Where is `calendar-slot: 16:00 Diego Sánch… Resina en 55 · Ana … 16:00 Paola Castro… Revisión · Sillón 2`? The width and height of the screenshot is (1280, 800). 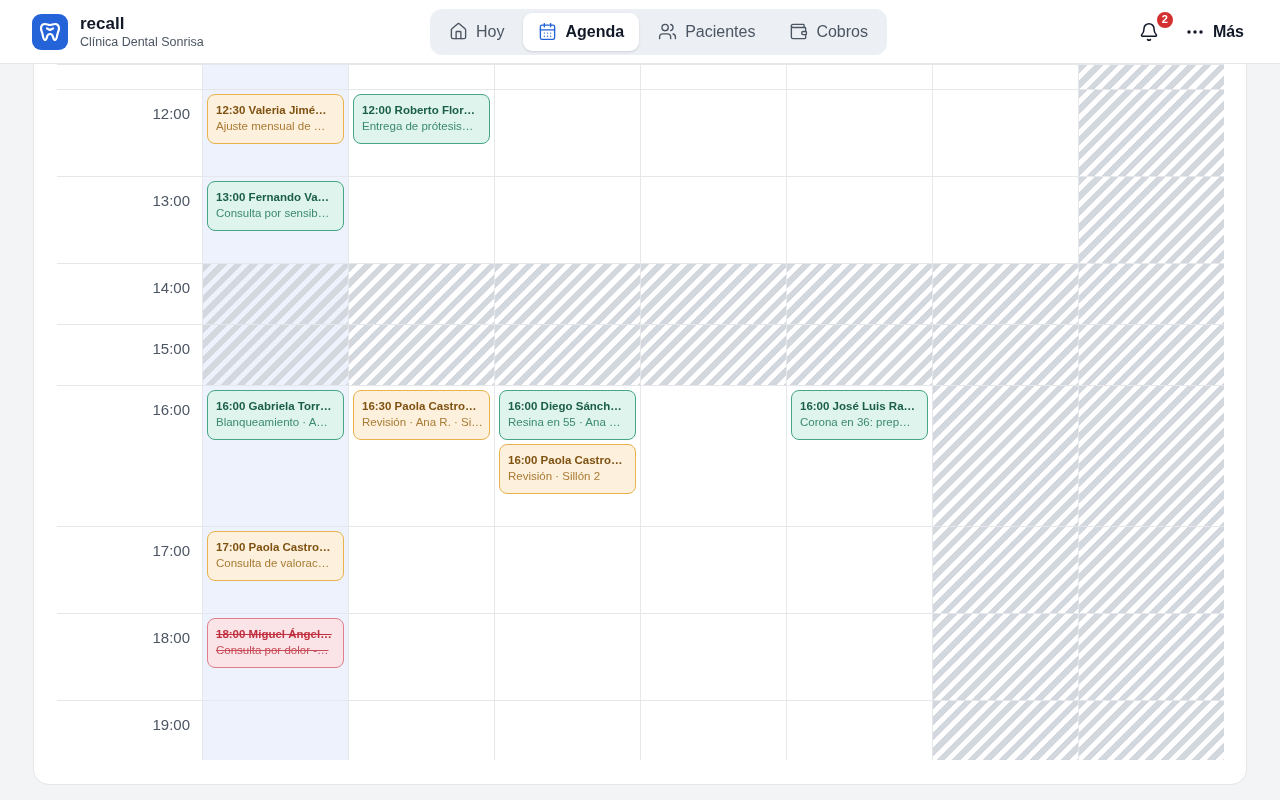
calendar-slot: 16:00 Diego Sánch… Resina en 55 · Ana … 16:00 Paola Castro… Revisión · Sillón 2 is located at coordinates (567, 455).